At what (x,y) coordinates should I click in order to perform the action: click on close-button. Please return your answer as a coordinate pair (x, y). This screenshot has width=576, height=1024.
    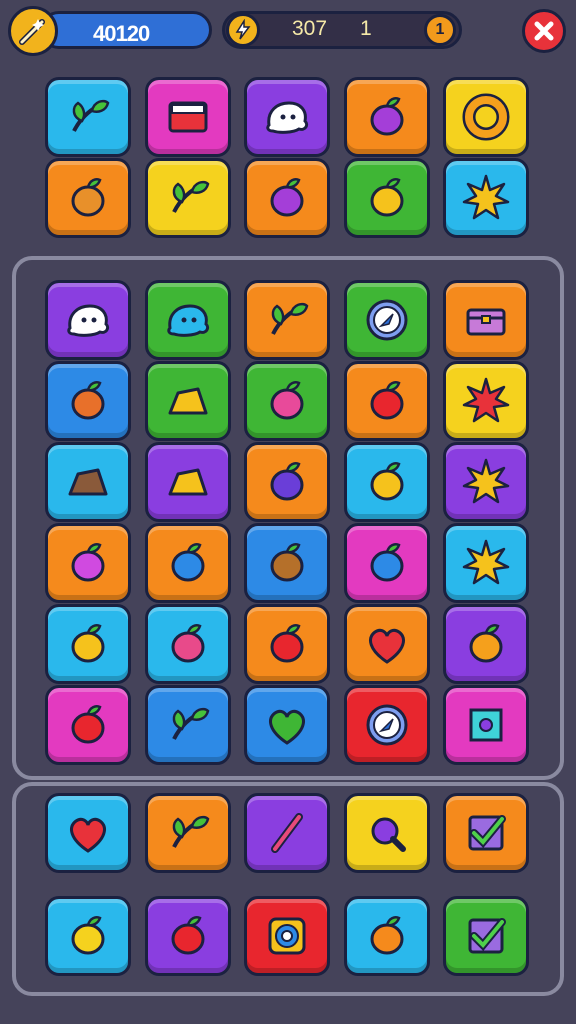
    Looking at the image, I should click on (544, 31).